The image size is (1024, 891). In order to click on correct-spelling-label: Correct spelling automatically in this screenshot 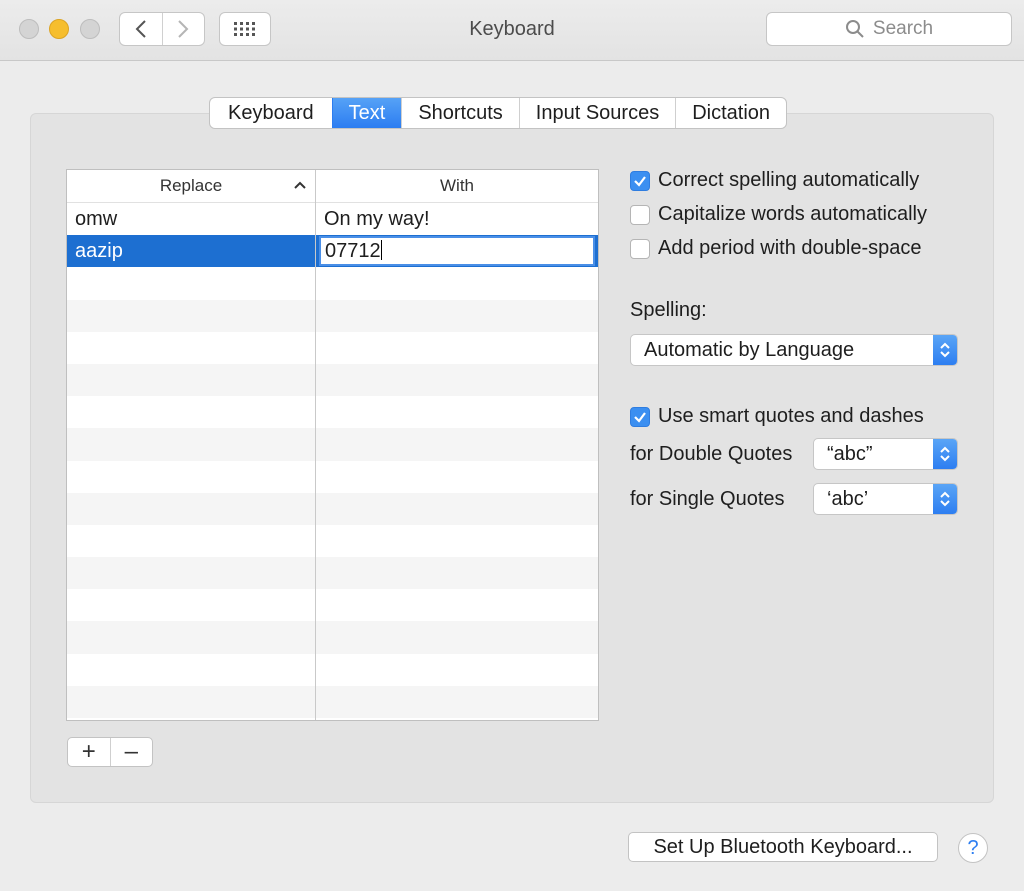, I will do `click(789, 180)`.